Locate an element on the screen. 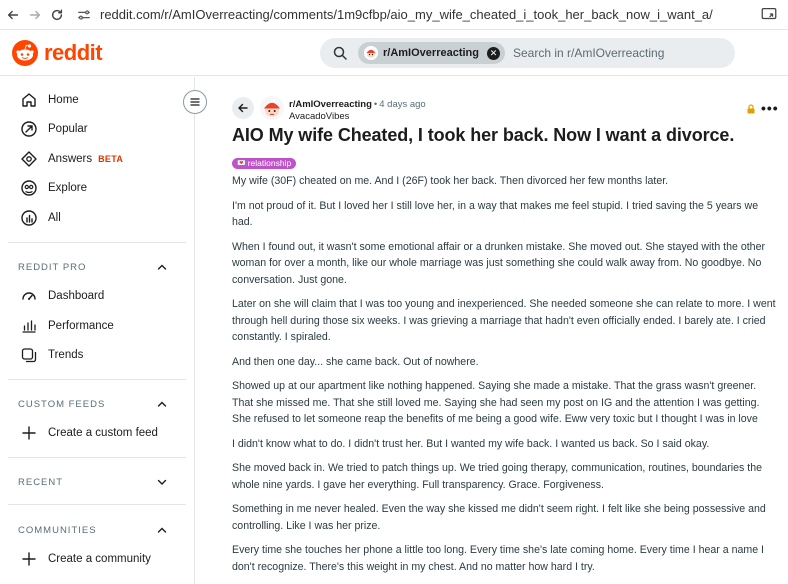 The image size is (788, 584). sidebar-item-dashboard: Dashboard is located at coordinates (97, 296).